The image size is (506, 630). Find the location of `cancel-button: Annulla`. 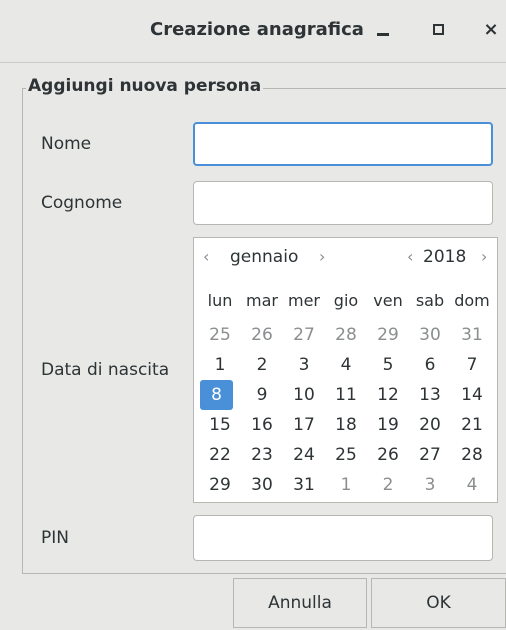

cancel-button: Annulla is located at coordinates (300, 603).